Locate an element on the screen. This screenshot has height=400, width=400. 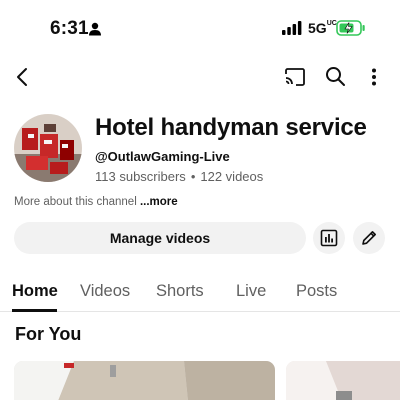
channel-tabs: Home Videos Shorts Live Posts is located at coordinates (200, 290).